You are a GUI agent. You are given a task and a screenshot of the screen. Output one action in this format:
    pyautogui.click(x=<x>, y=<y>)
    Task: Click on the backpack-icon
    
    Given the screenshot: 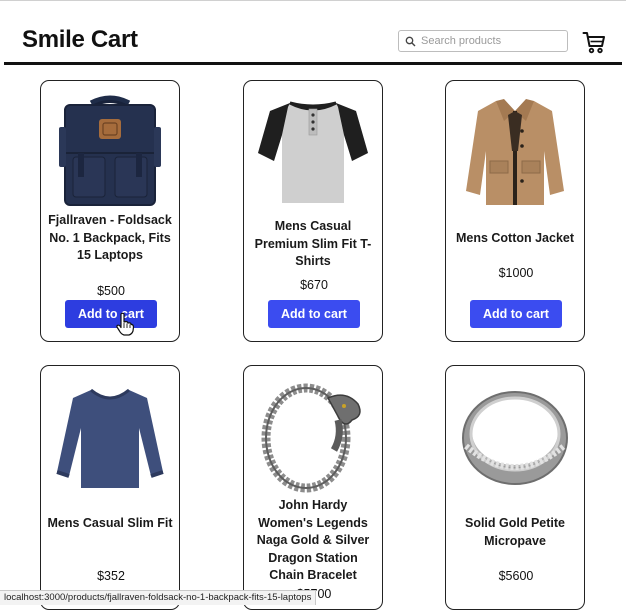 What is the action you would take?
    pyautogui.click(x=110, y=150)
    